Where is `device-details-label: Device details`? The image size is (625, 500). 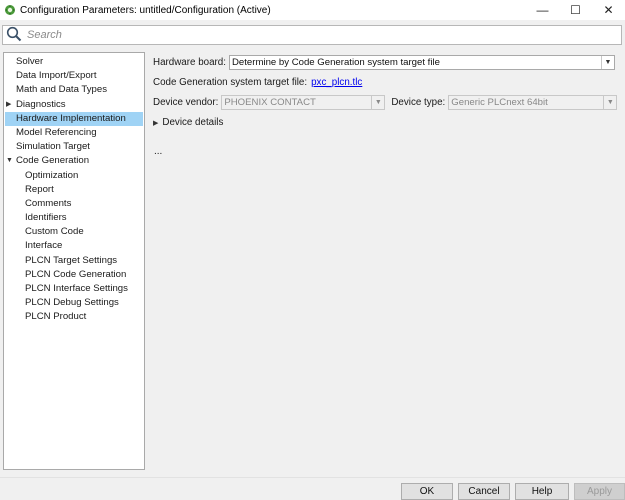
device-details-label: Device details is located at coordinates (193, 122).